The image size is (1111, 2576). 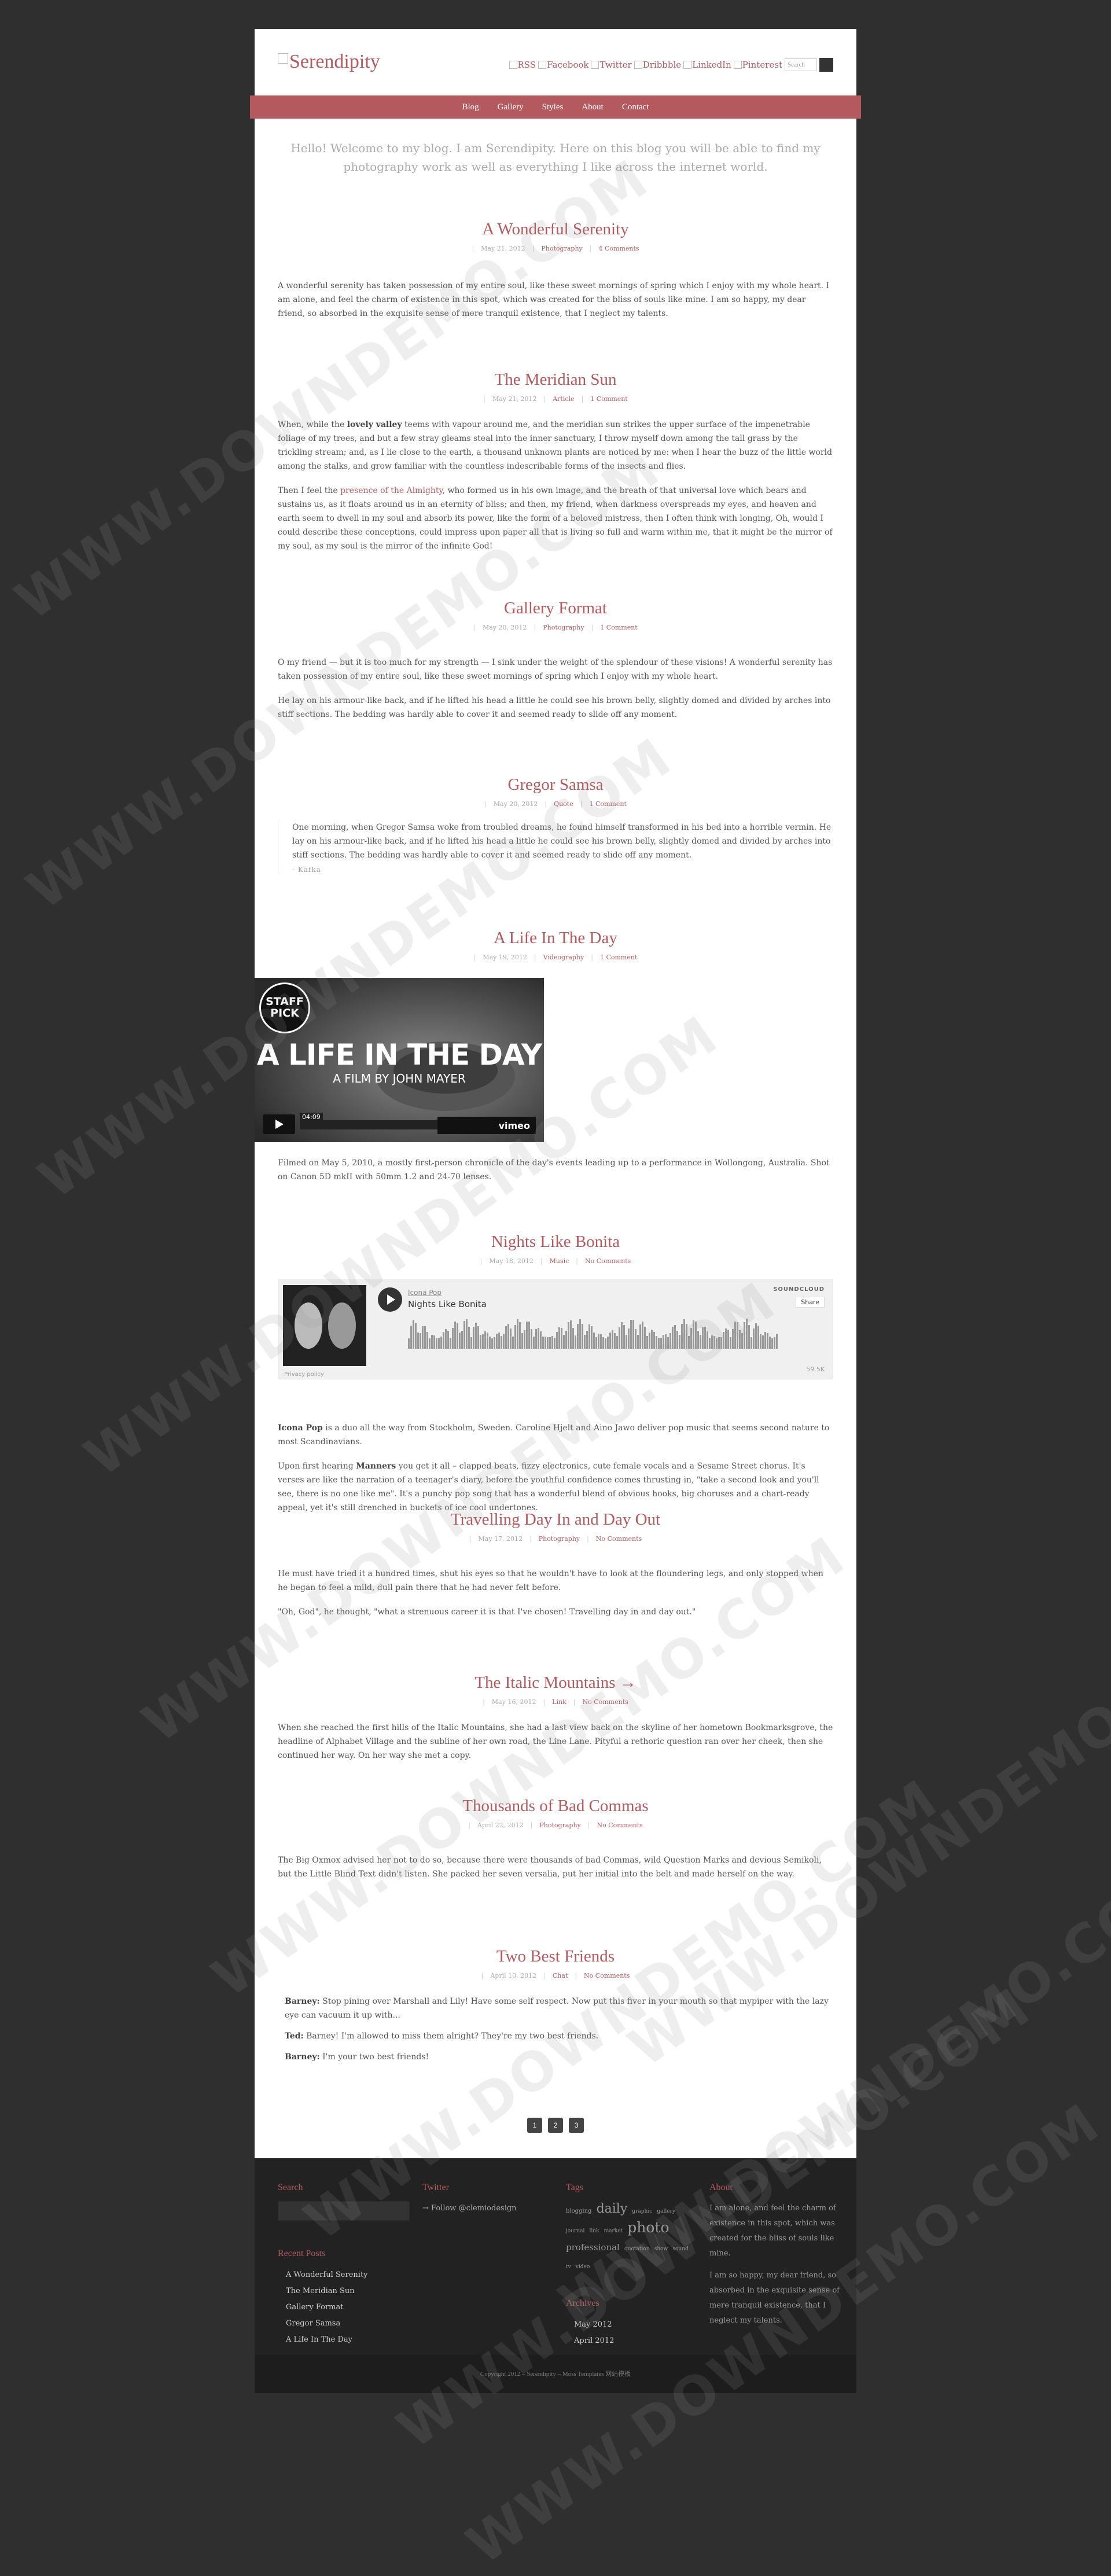 What do you see at coordinates (555, 608) in the screenshot?
I see `post-title: Gallery Format` at bounding box center [555, 608].